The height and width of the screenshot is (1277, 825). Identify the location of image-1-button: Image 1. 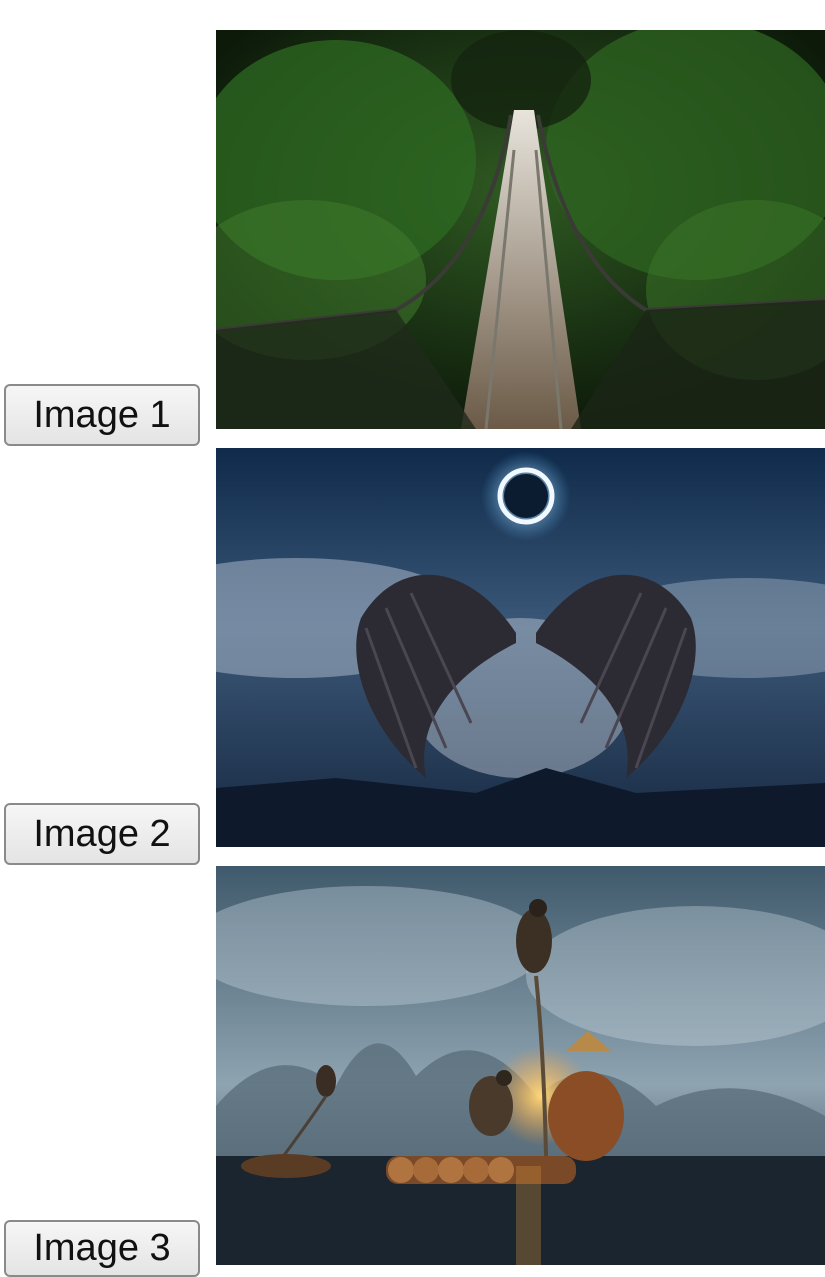
(102, 415).